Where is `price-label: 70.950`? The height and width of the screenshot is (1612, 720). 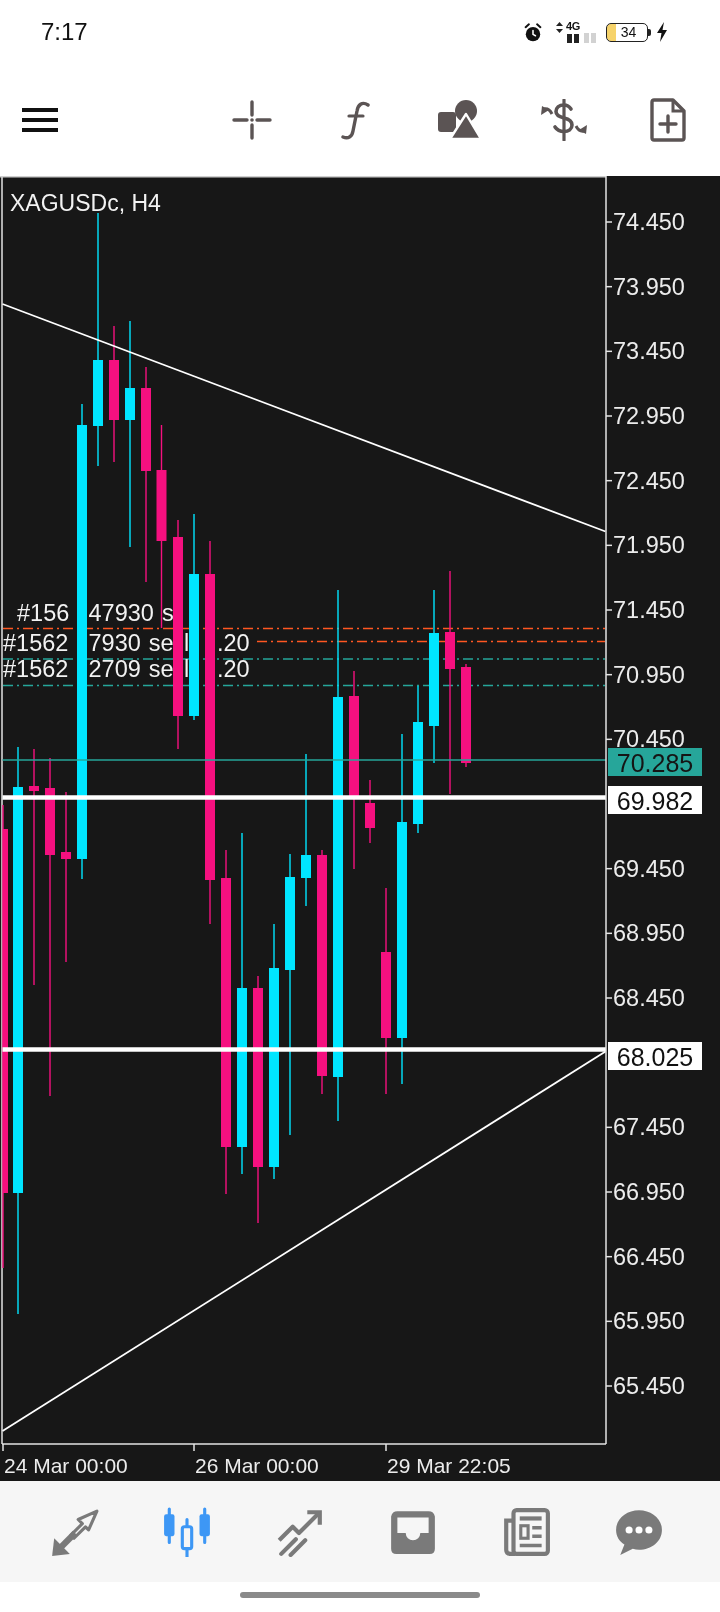
price-label: 70.950 is located at coordinates (649, 674).